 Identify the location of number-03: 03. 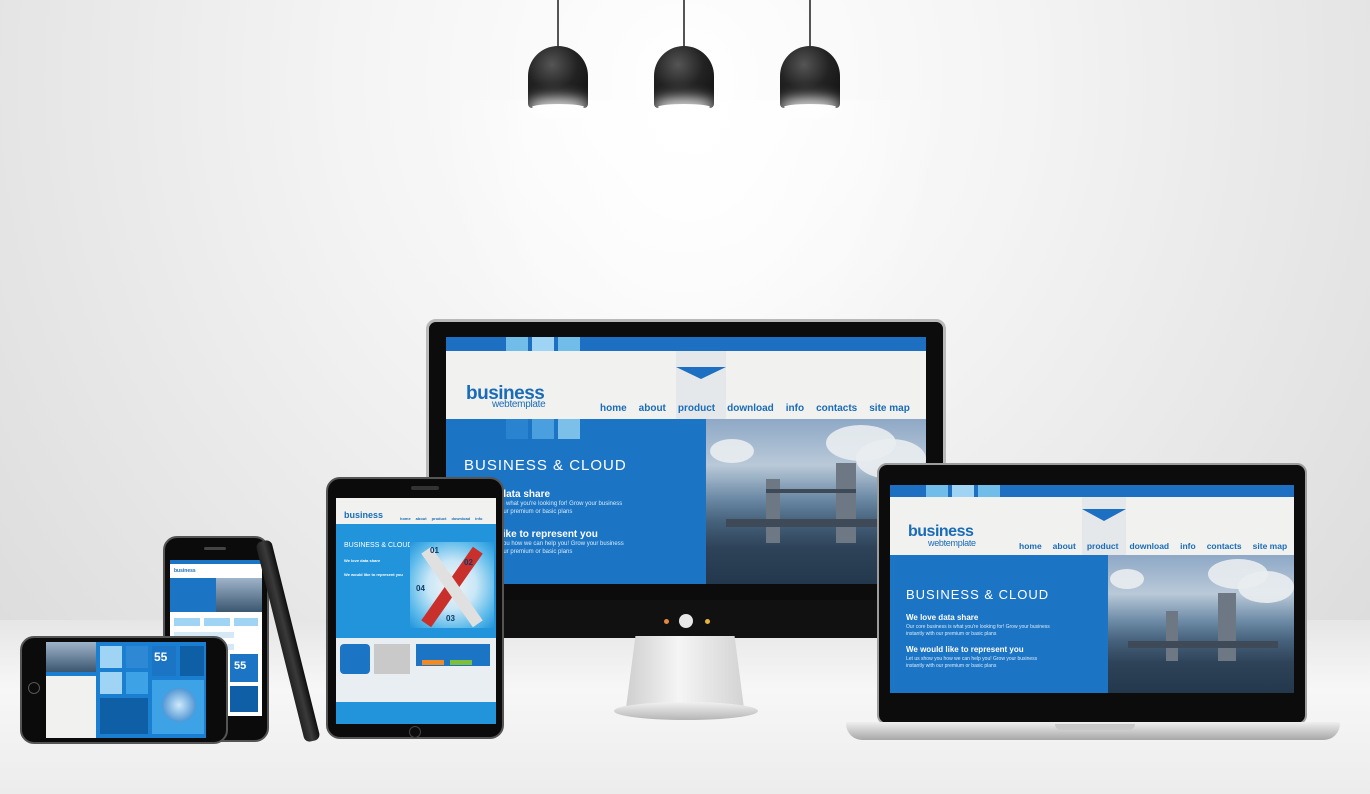
(450, 618).